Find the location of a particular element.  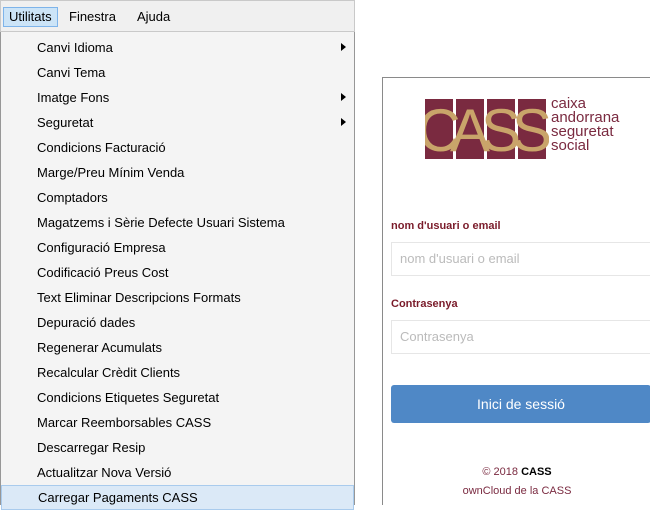

menu-item-carregar-pagaments-cass: Carregar Pagaments CASS is located at coordinates (177, 497).